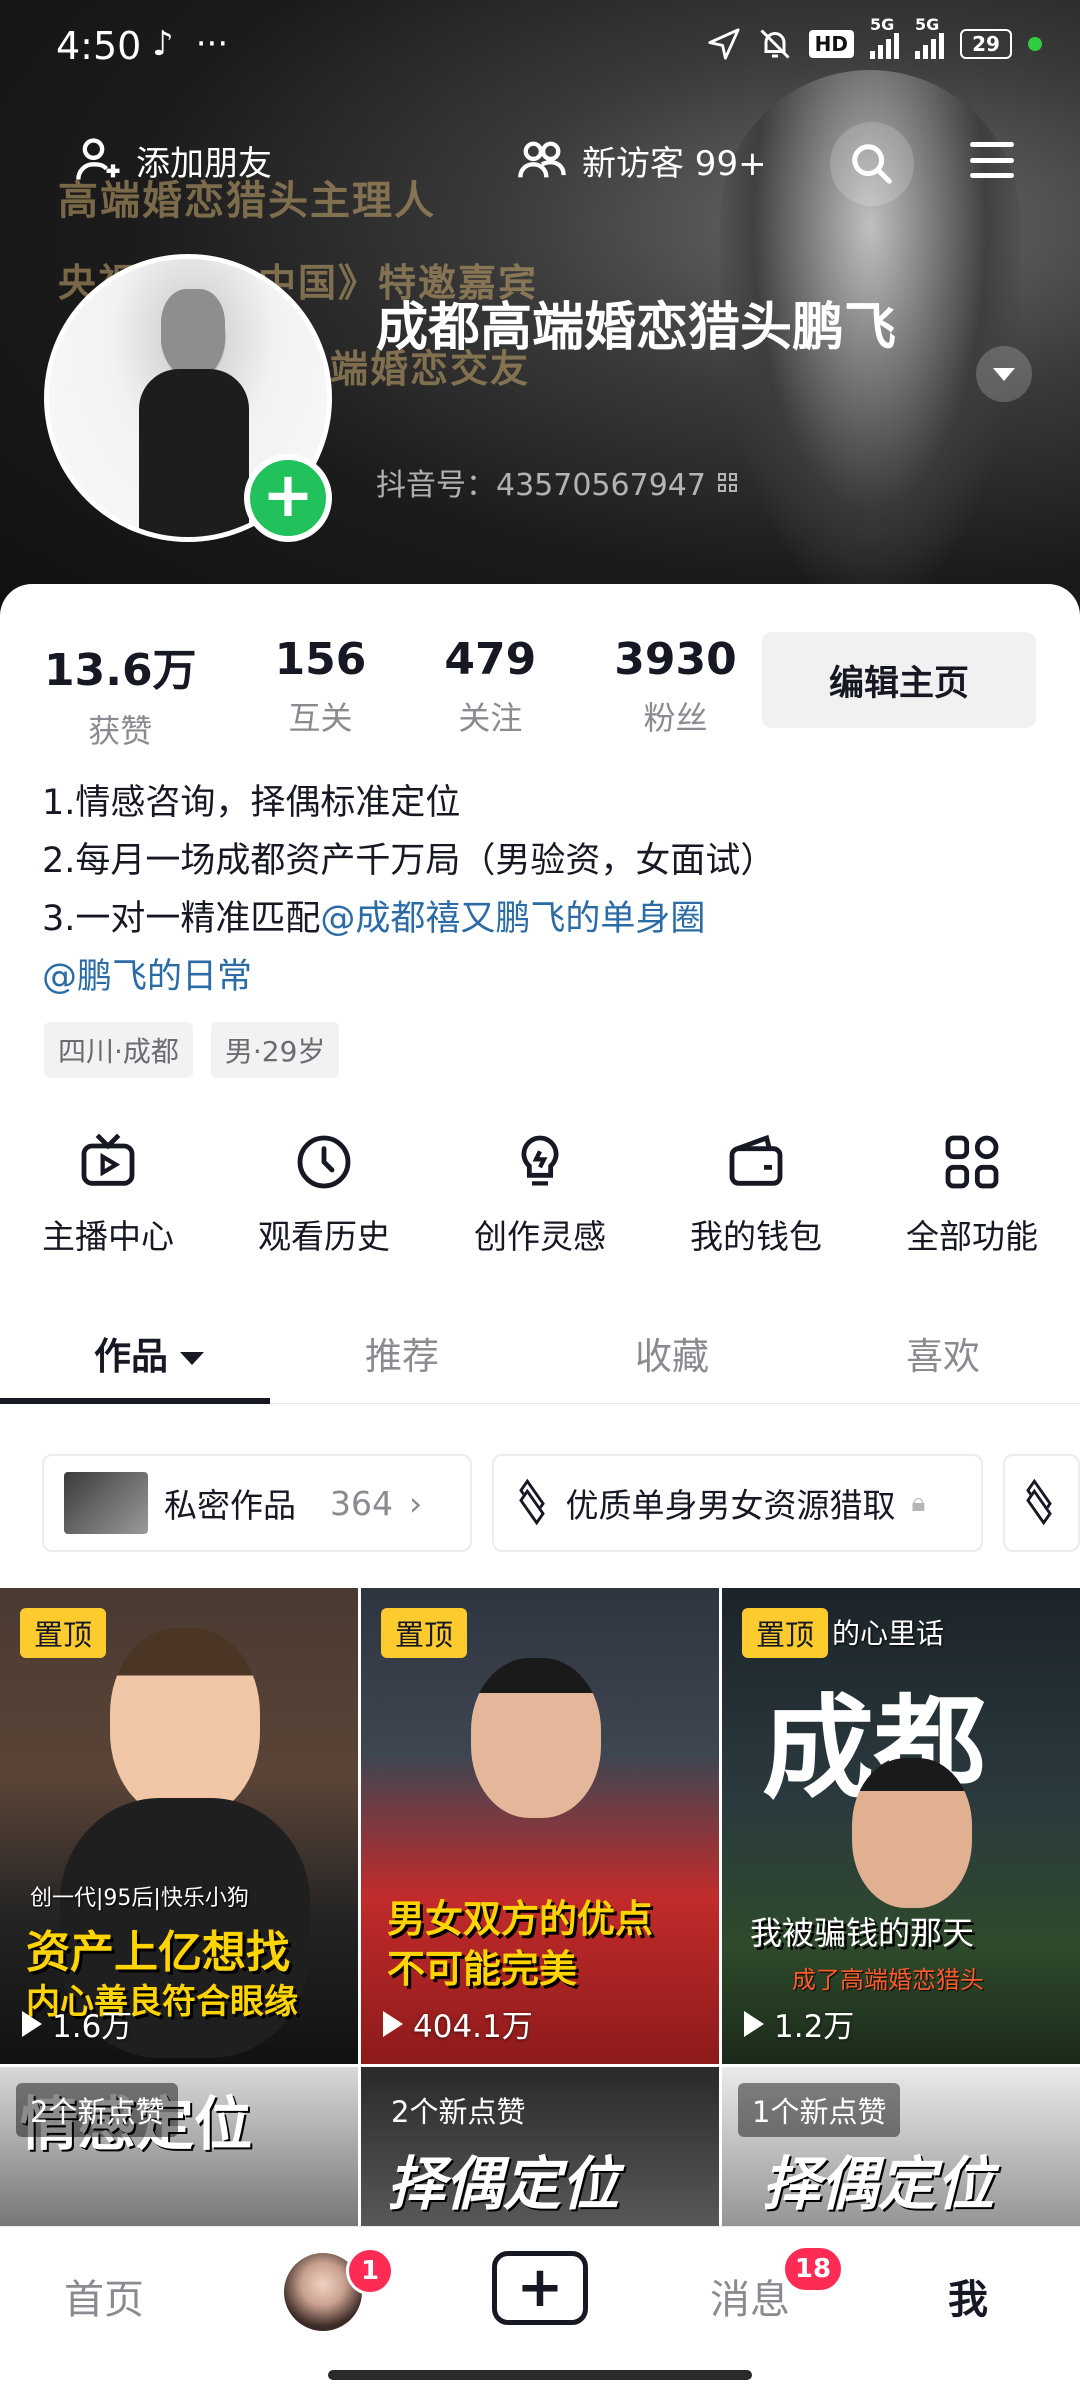 This screenshot has height=2400, width=1080. Describe the element at coordinates (901, 2152) in the screenshot. I see `video-tile: 择偶定位 1个新点赞` at that location.